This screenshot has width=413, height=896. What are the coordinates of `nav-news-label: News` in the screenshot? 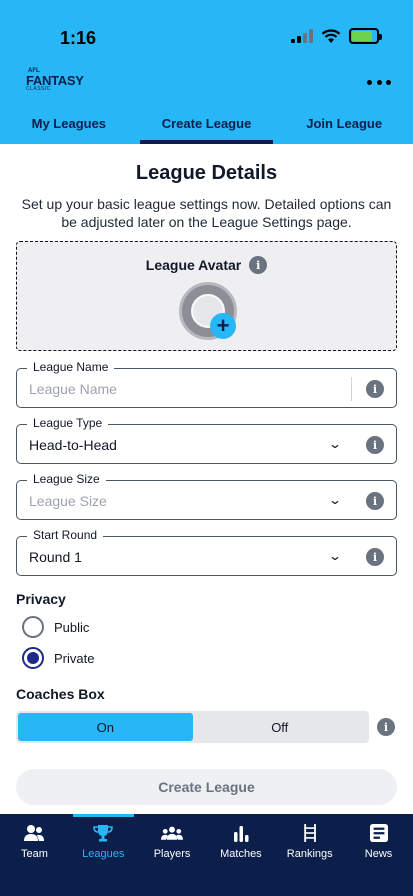 It's located at (378, 854).